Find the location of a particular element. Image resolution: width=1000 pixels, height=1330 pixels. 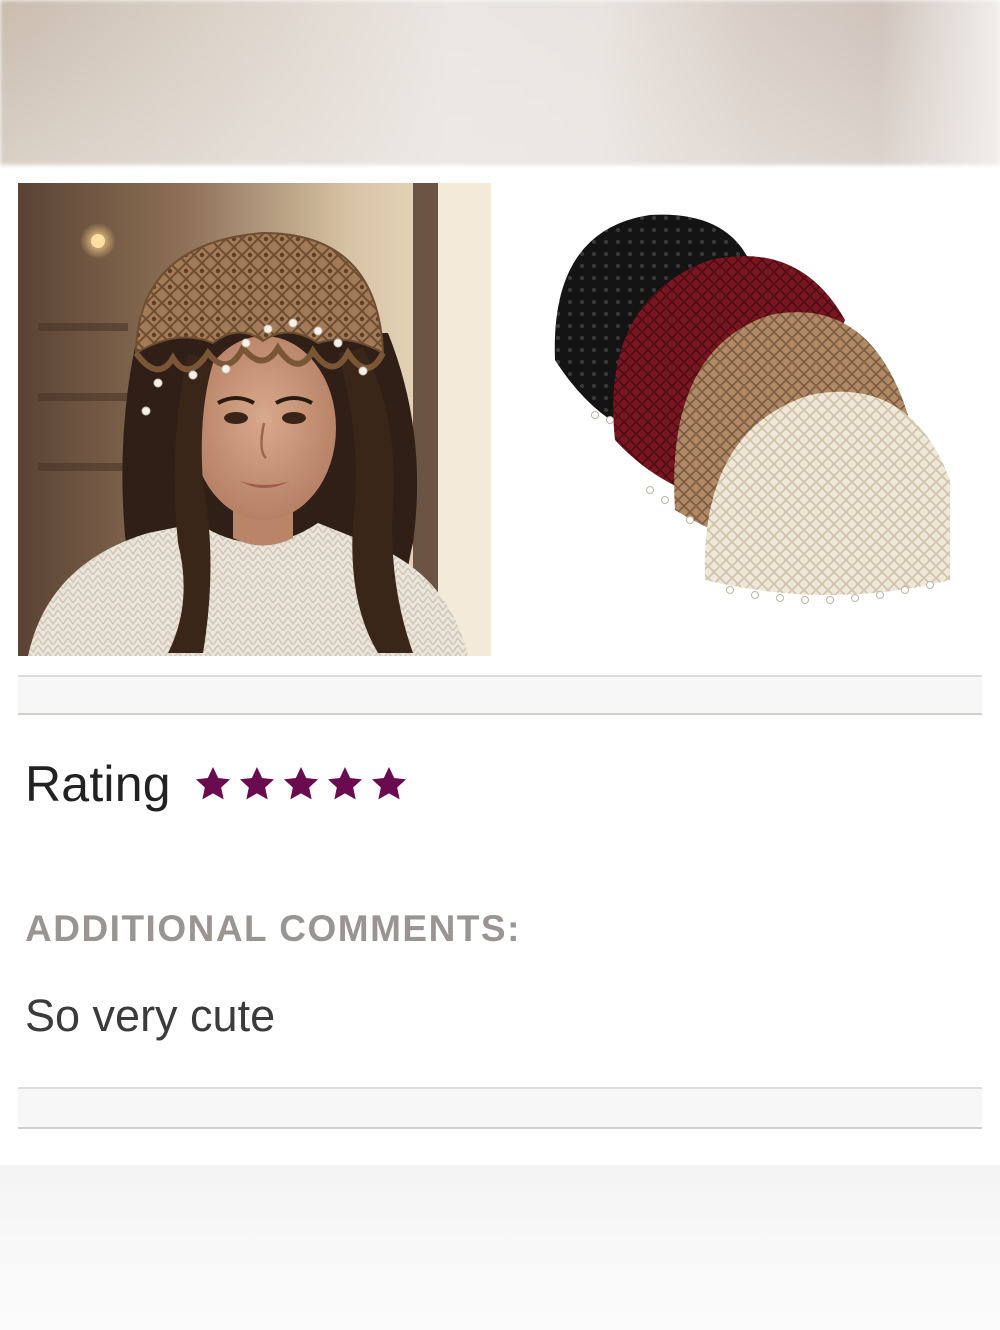

rating-label: Rating is located at coordinates (98, 784).